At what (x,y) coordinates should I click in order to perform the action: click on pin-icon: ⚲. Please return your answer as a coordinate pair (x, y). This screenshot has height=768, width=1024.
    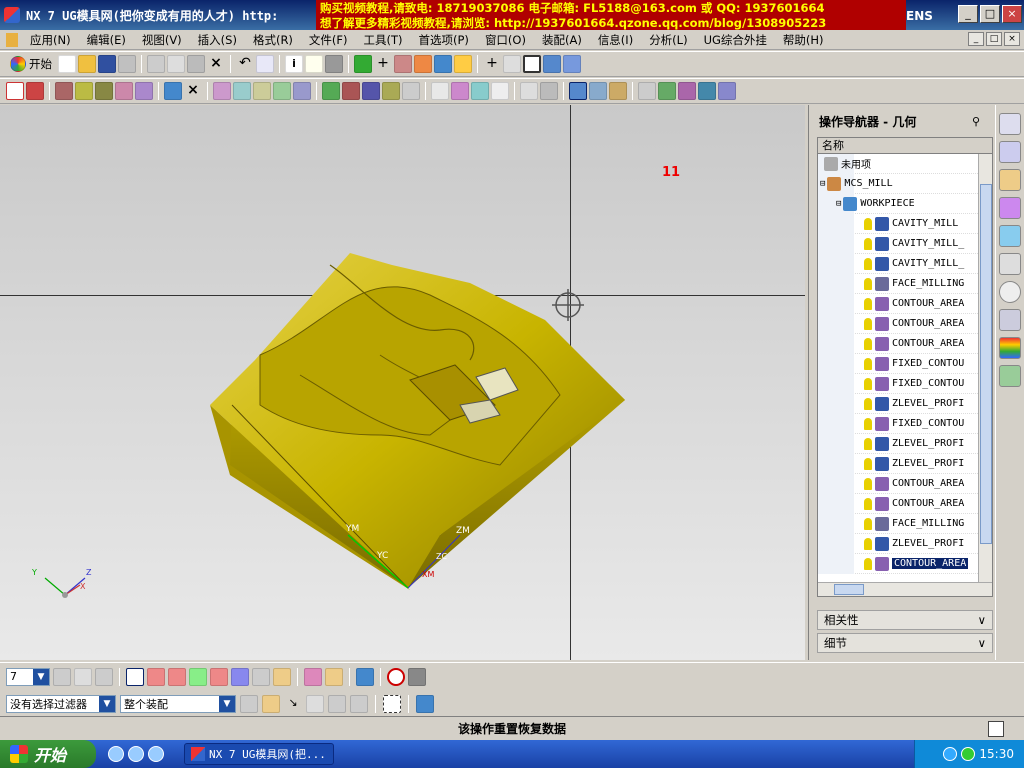
    Looking at the image, I should click on (978, 121).